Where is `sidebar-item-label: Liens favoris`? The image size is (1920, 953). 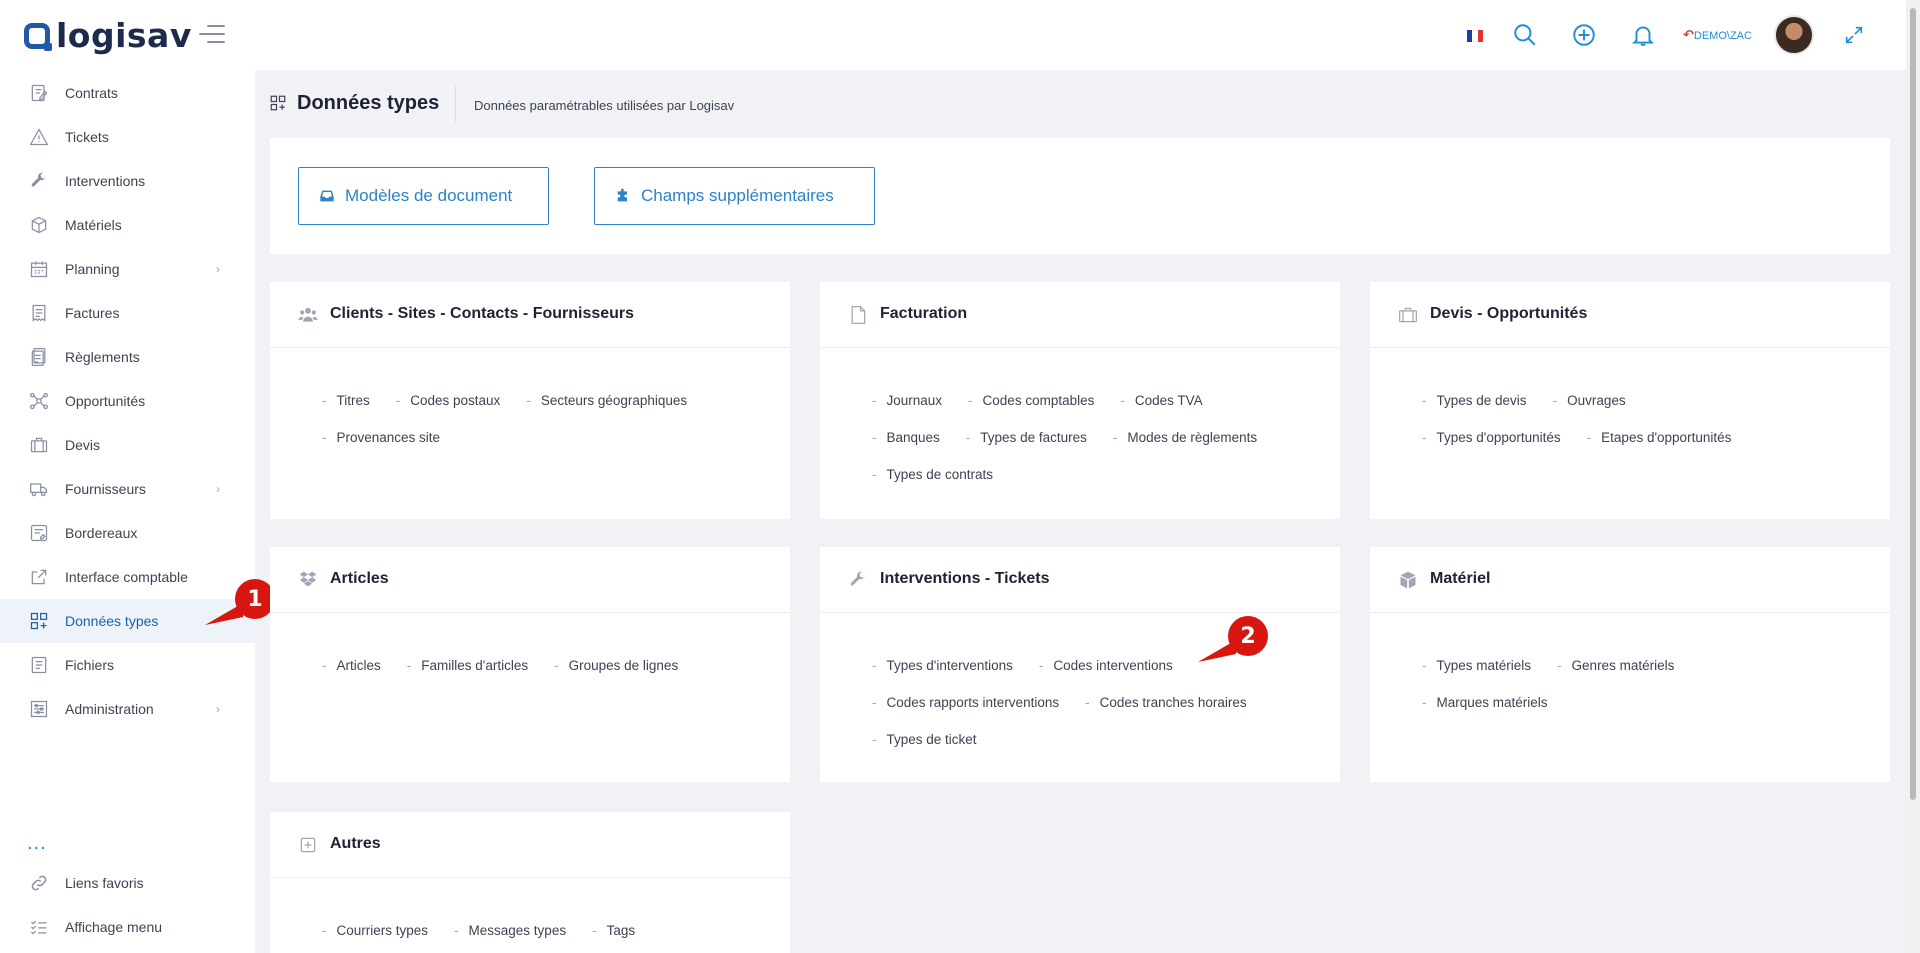
sidebar-item-label: Liens favoris is located at coordinates (104, 883).